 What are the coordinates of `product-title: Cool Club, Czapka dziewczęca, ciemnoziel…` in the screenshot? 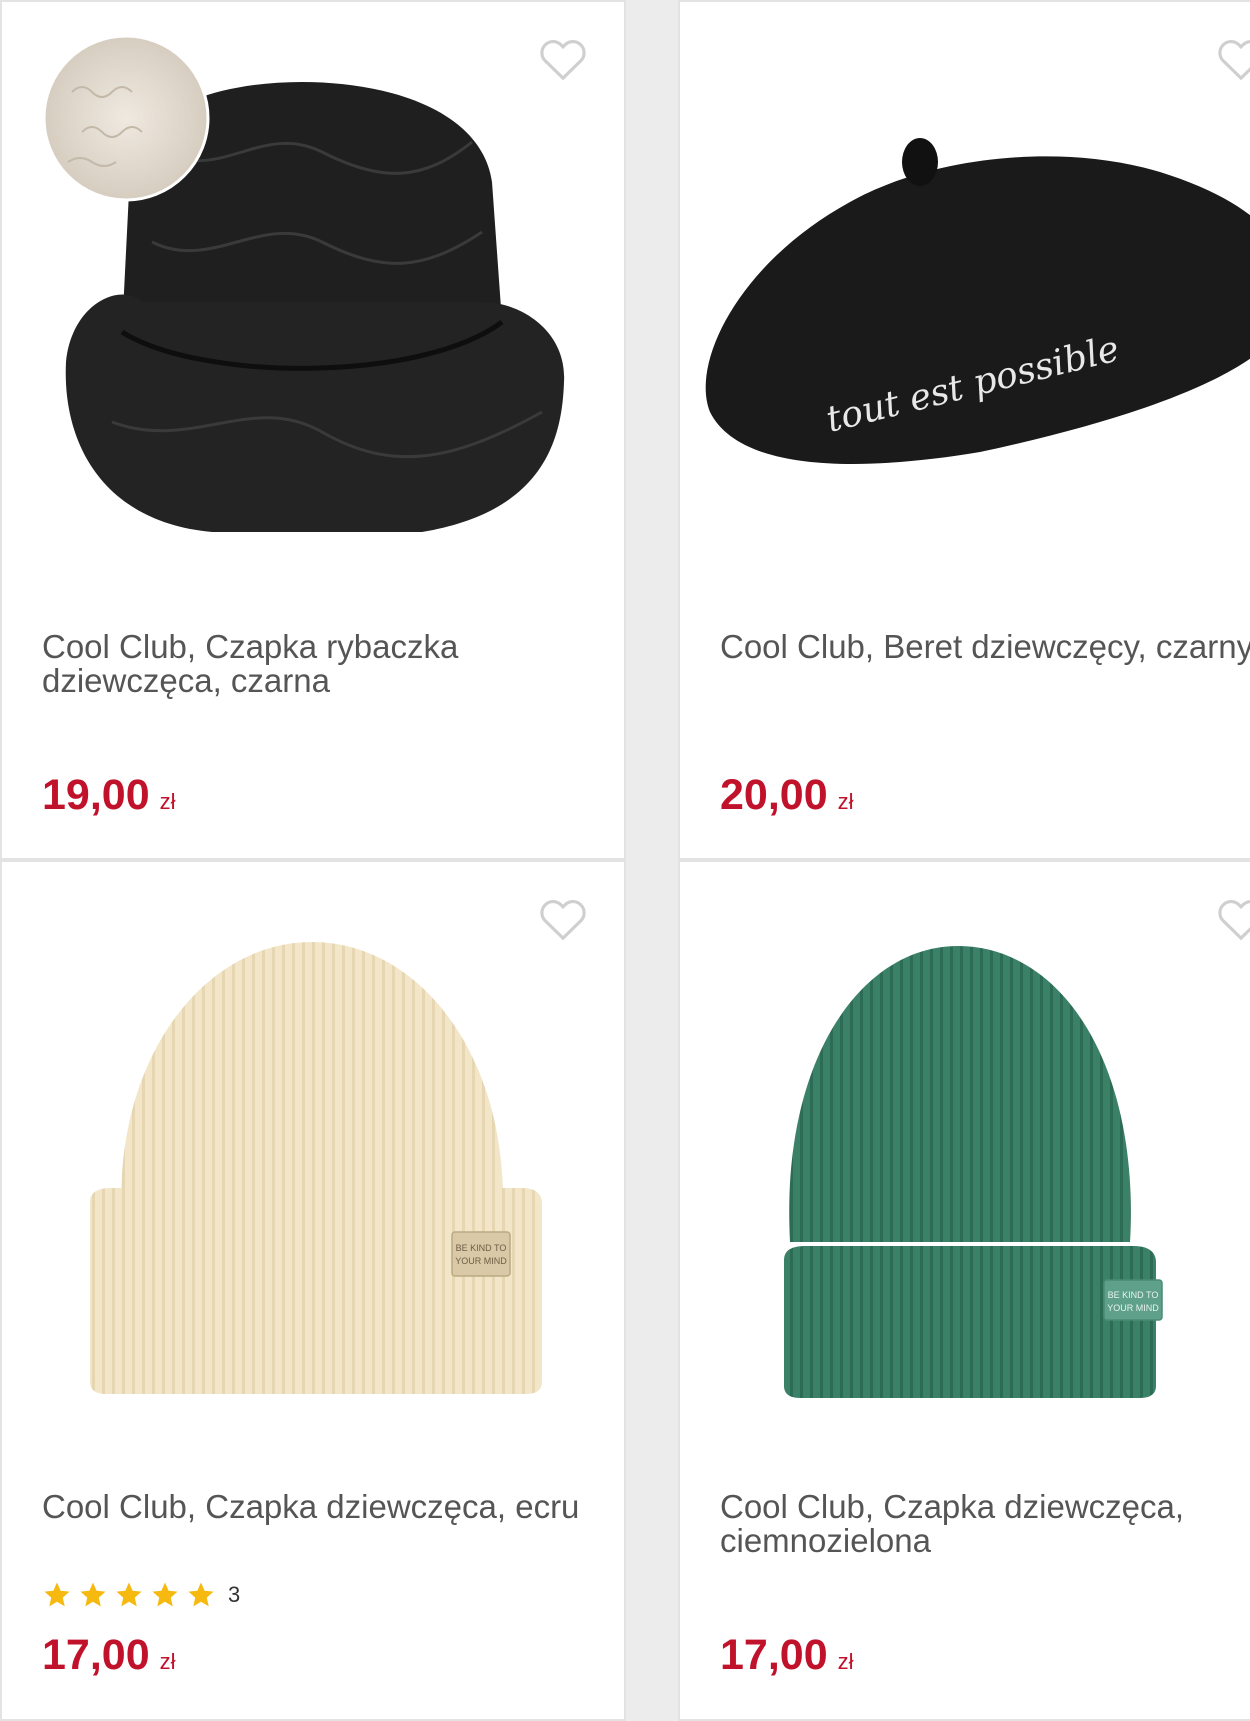 It's located at (980, 1524).